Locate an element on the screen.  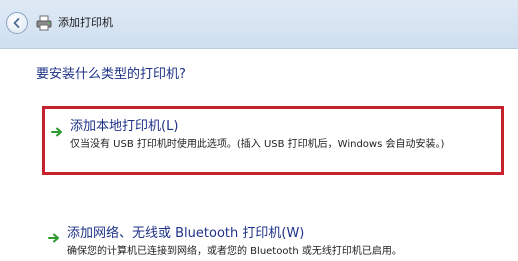
option-title: 添加本地打印机(L) is located at coordinates (124, 127).